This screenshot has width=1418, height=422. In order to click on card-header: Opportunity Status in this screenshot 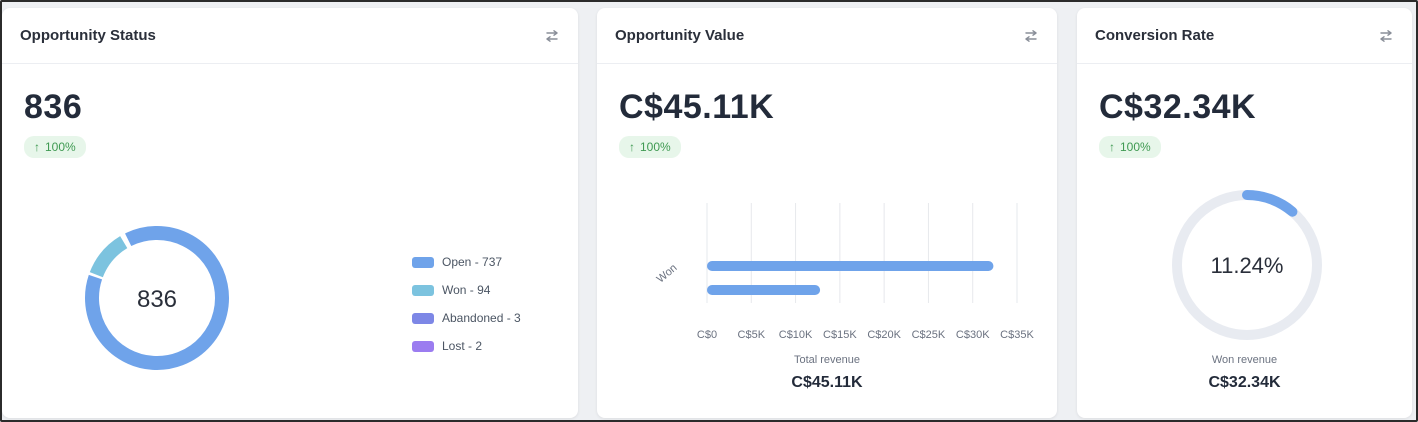, I will do `click(290, 36)`.